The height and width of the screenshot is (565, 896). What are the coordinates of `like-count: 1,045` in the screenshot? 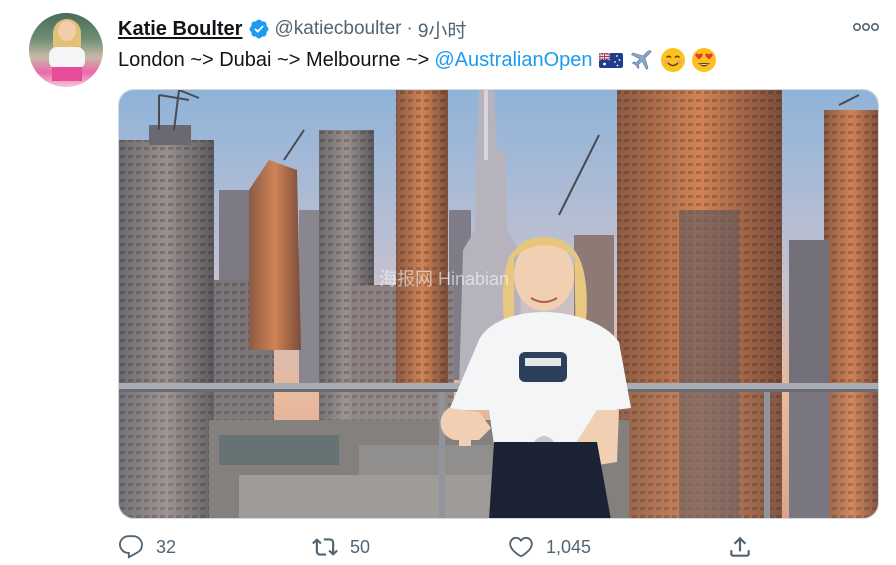 It's located at (569, 546).